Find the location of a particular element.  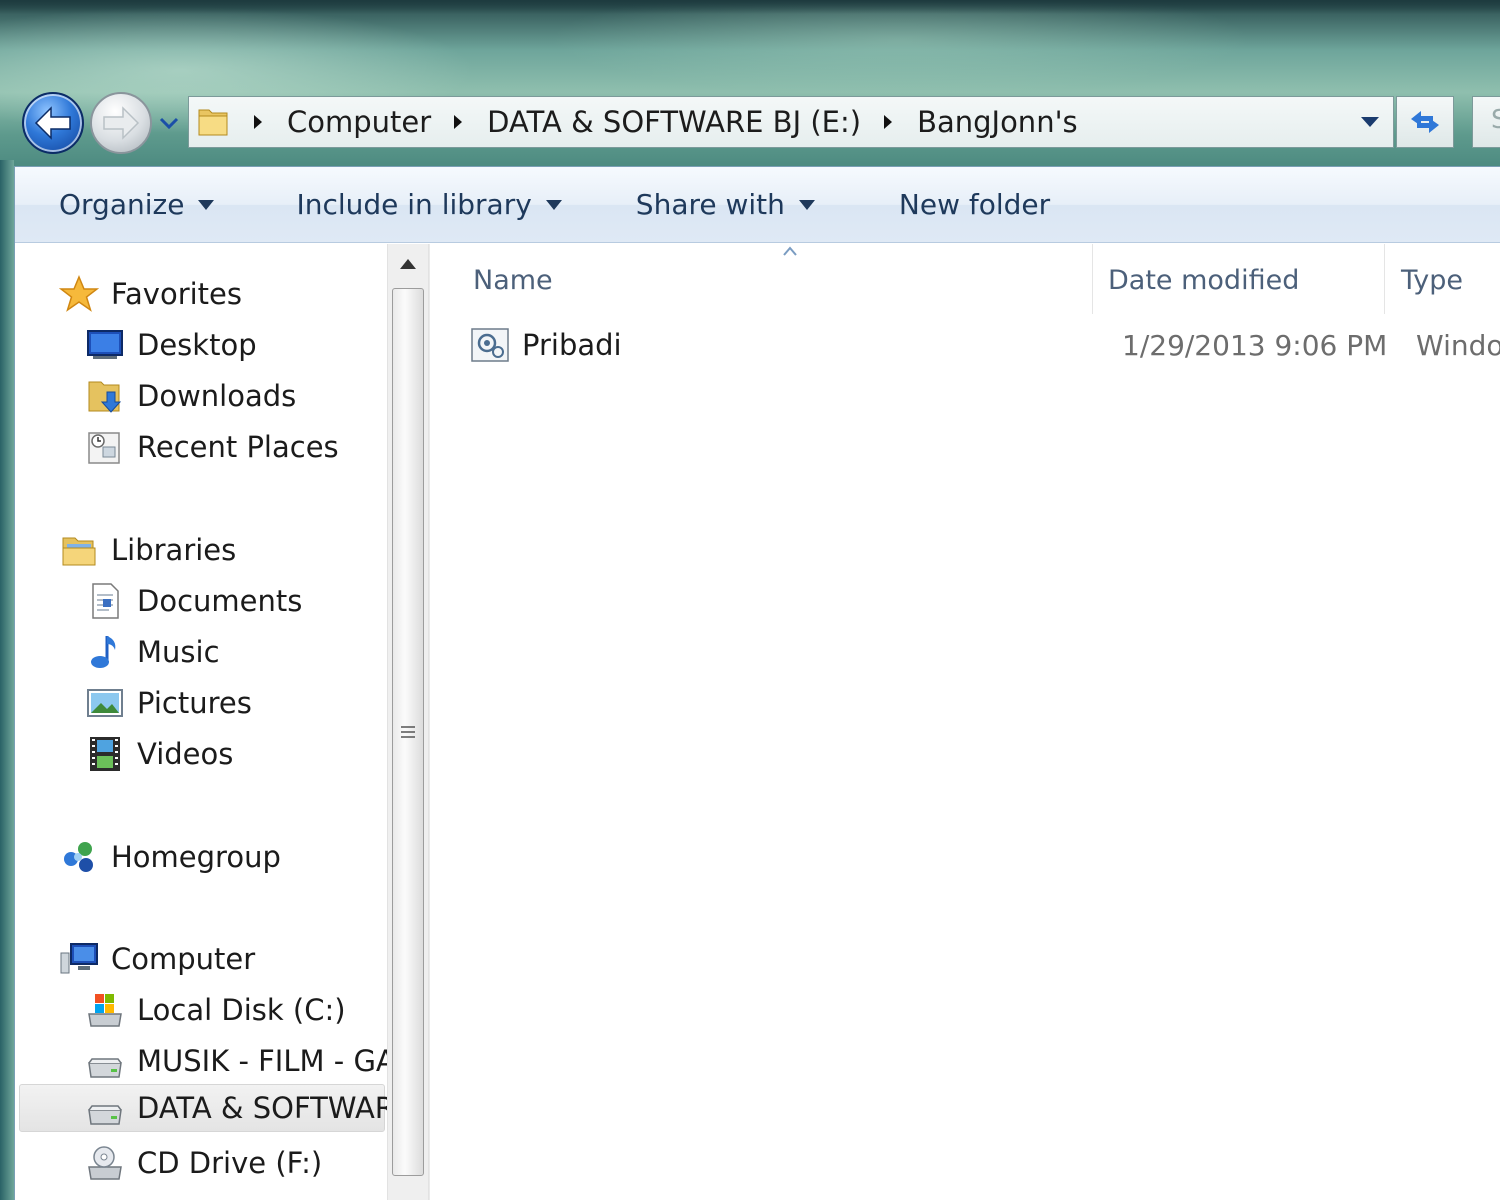

scroll-up-arrow-icon is located at coordinates (408, 264).